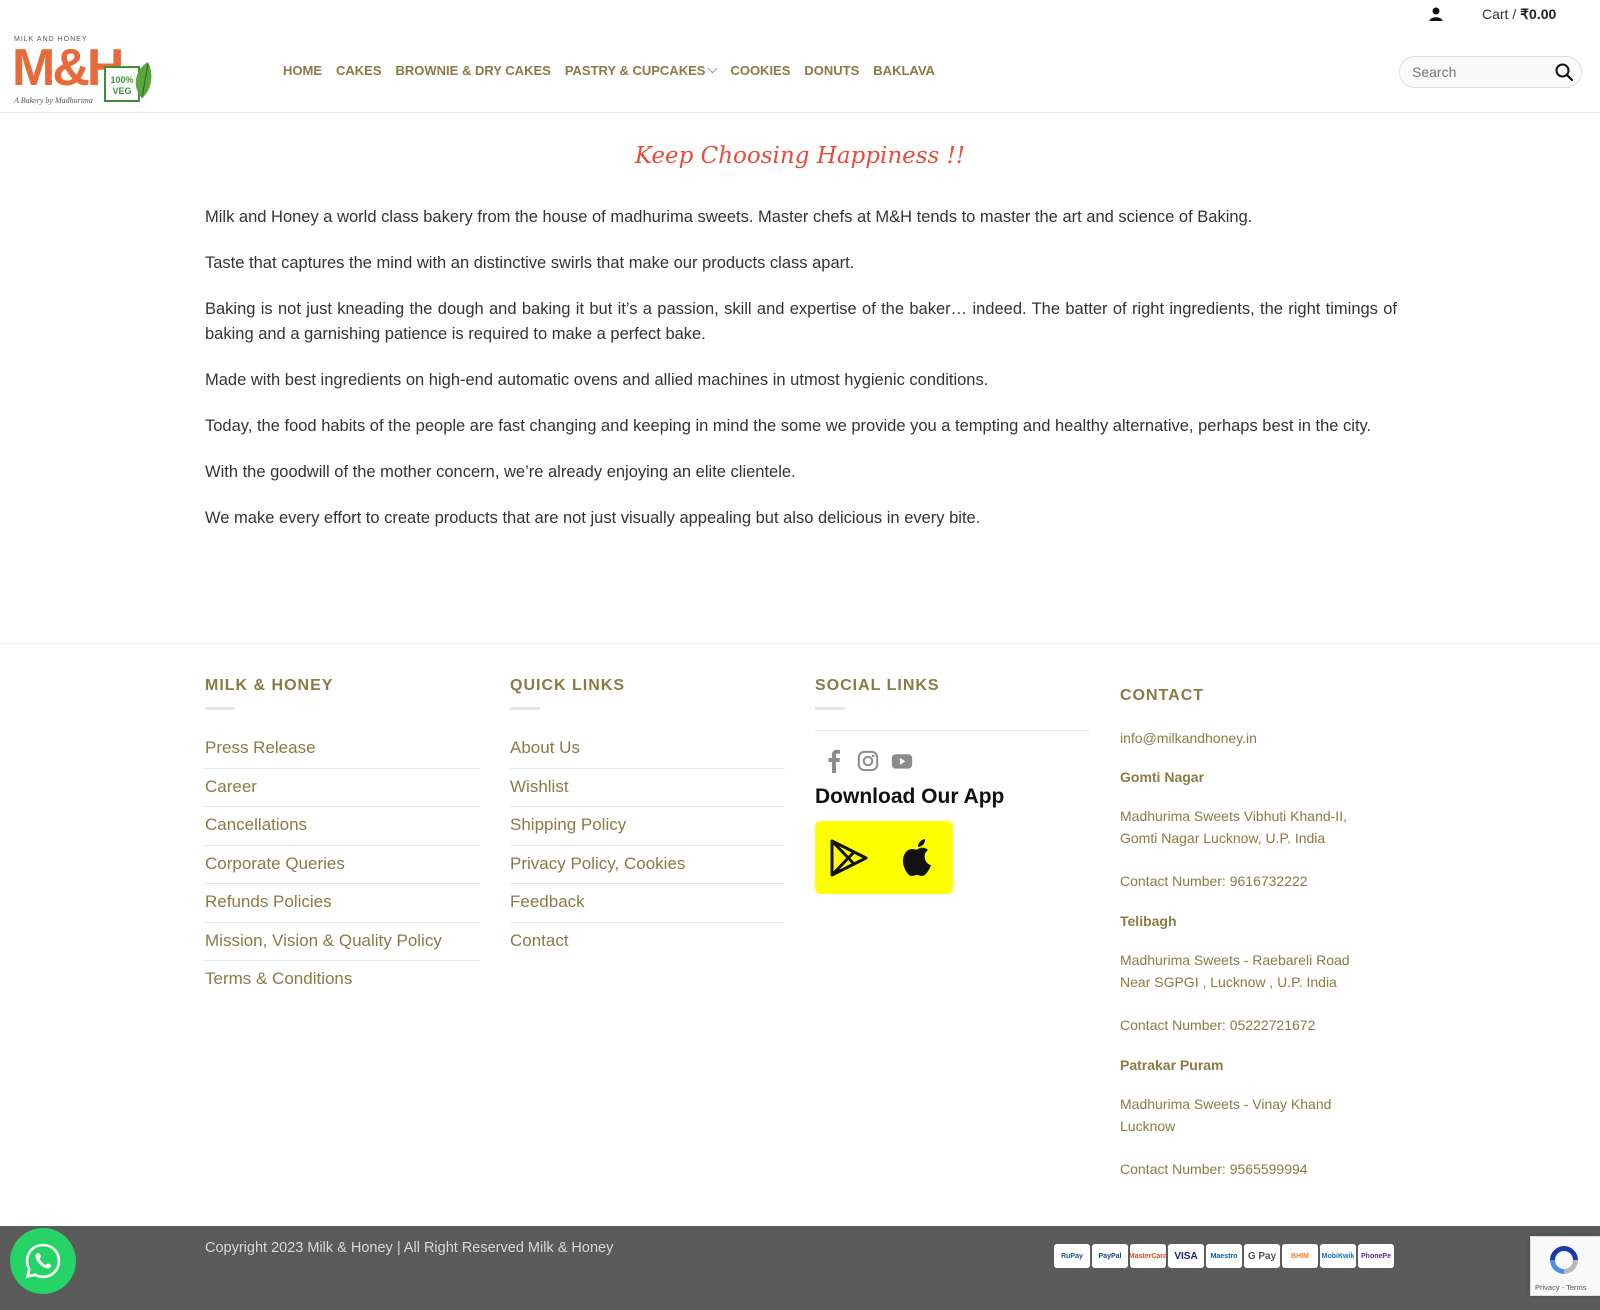 This screenshot has width=1600, height=1310. Describe the element at coordinates (834, 761) in the screenshot. I see `facebook-icon` at that location.